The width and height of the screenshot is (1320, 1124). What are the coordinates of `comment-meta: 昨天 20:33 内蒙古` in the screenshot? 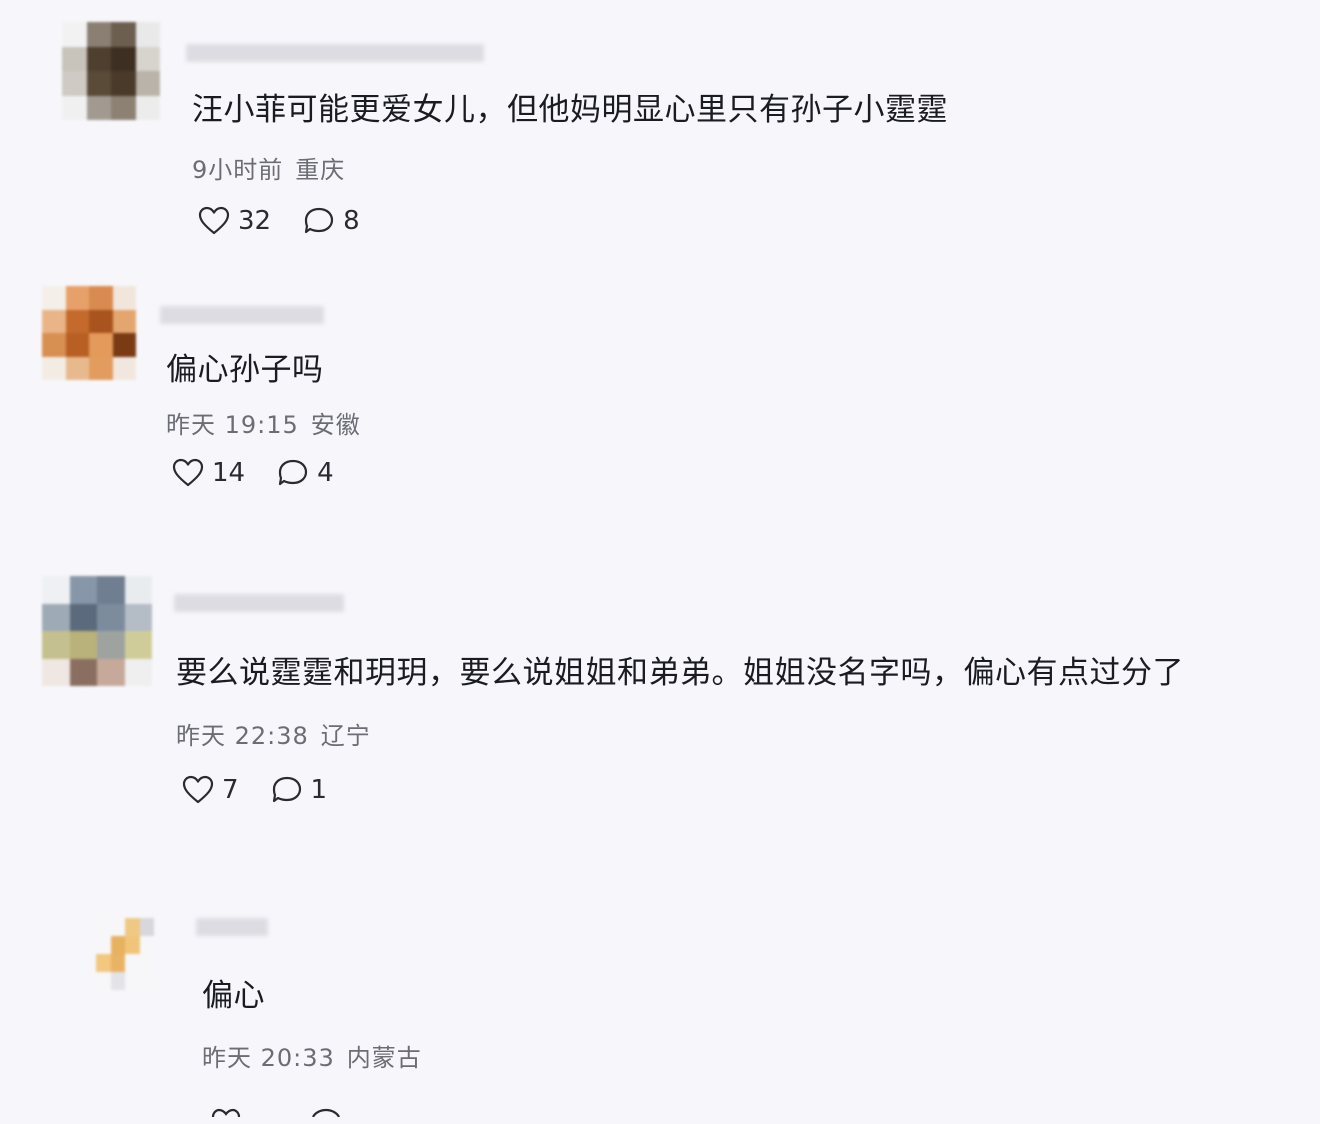 It's located at (312, 1055).